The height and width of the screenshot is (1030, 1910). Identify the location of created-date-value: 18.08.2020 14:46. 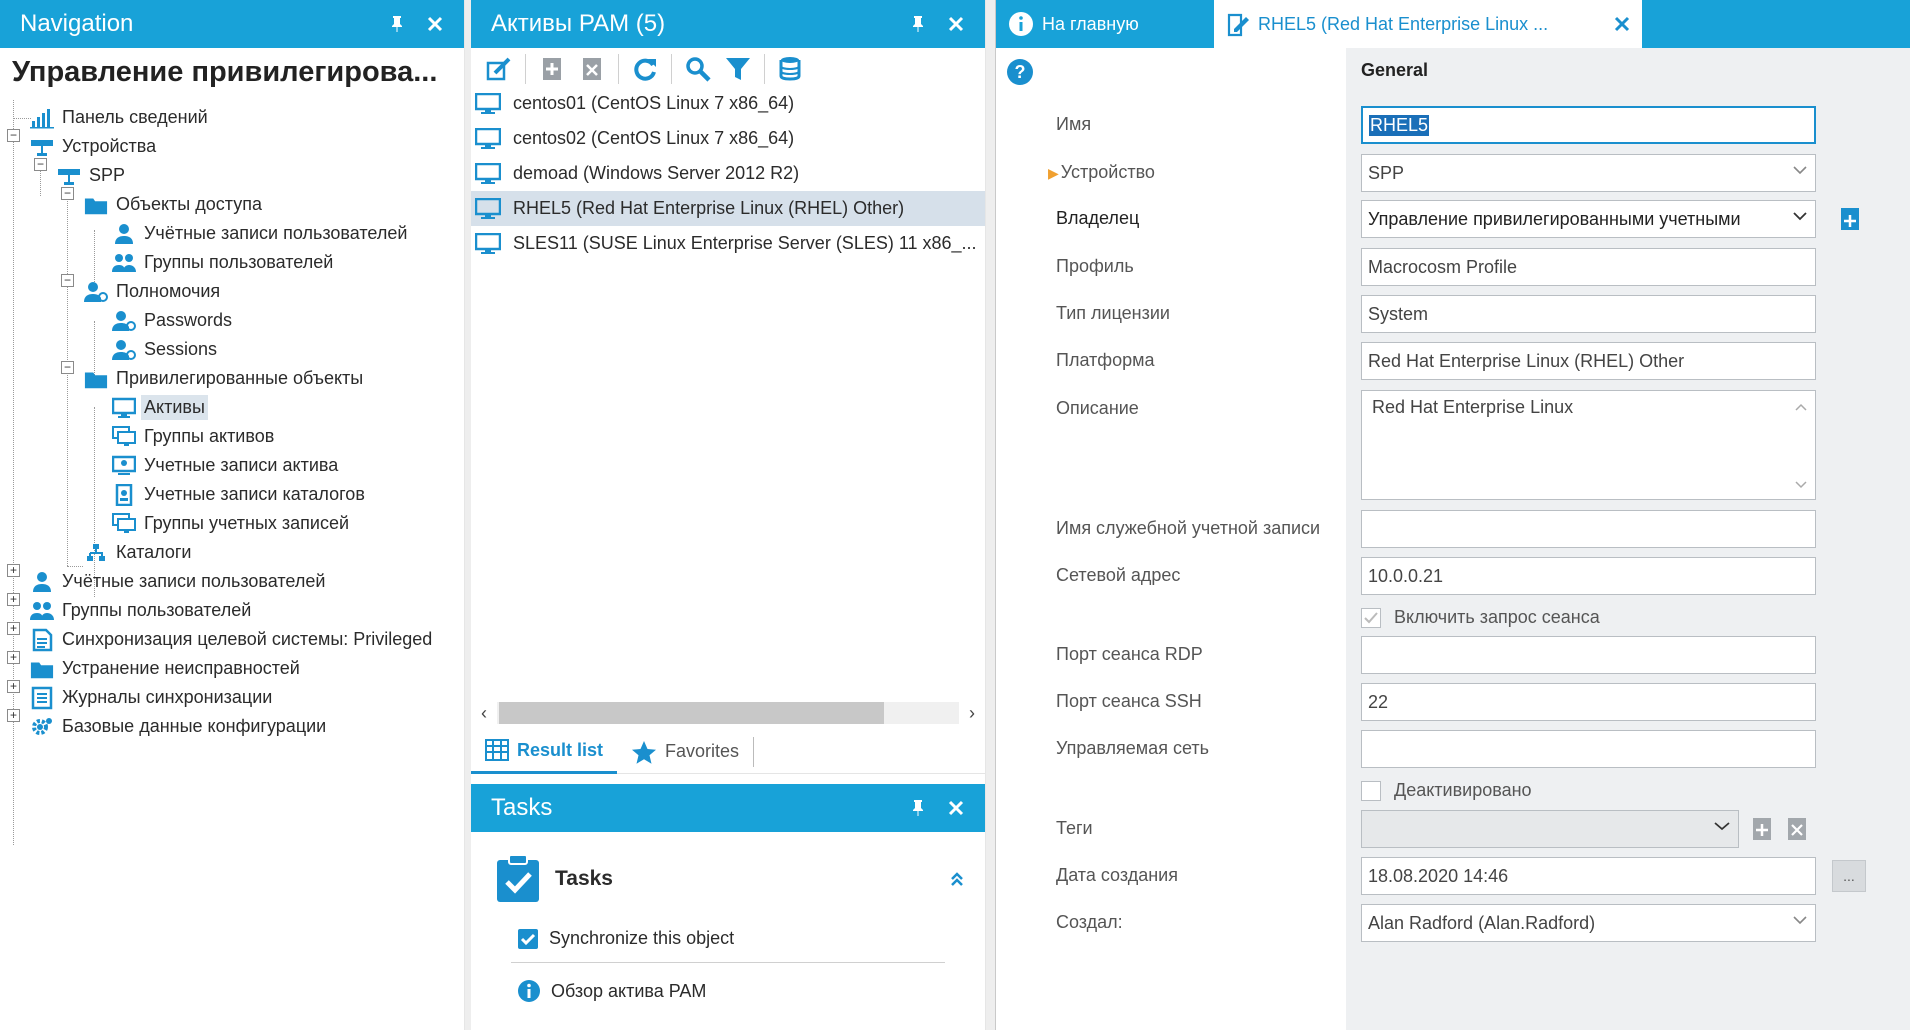
(1438, 875).